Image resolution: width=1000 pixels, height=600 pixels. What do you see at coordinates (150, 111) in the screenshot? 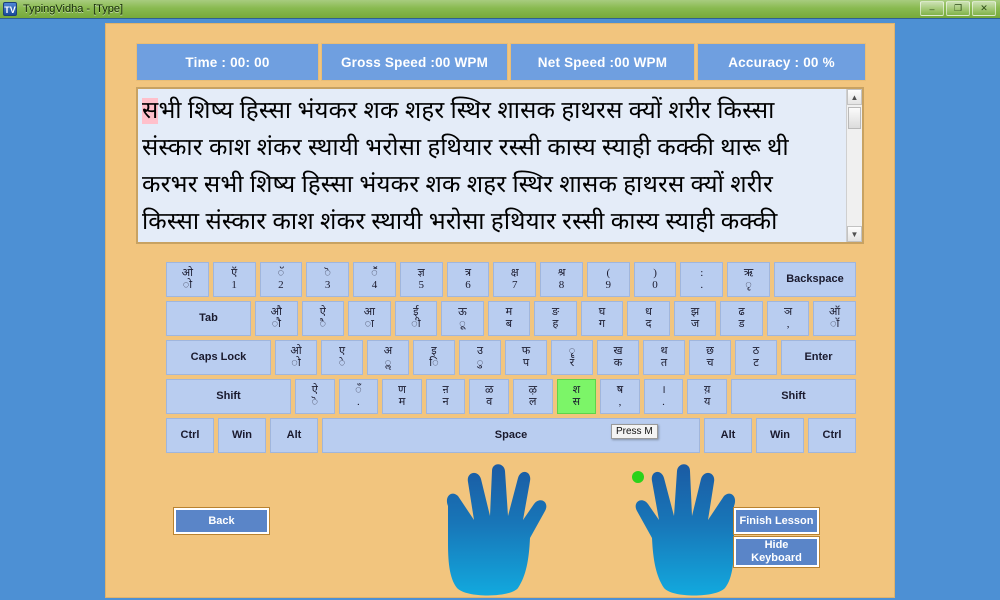
I see `current-char-highlight: स` at bounding box center [150, 111].